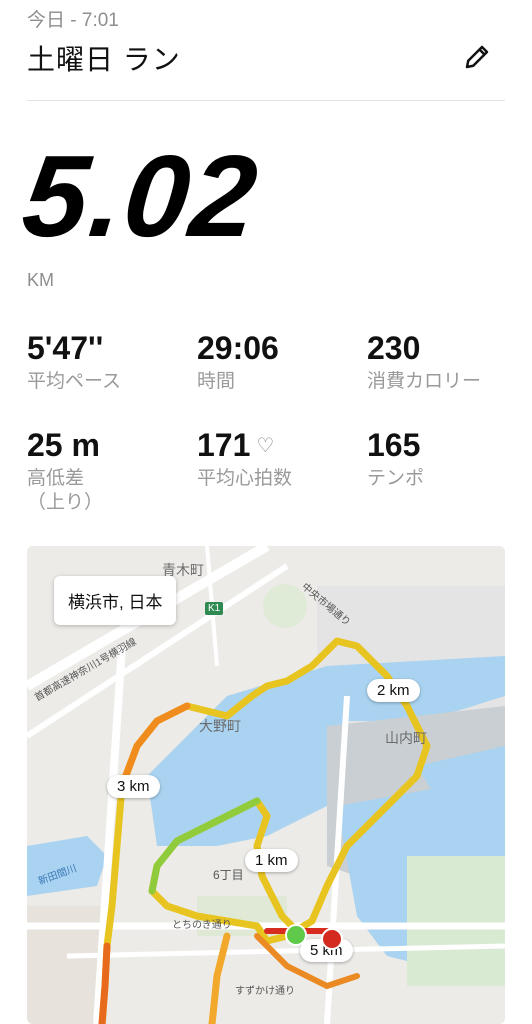 This screenshot has width=532, height=1024. What do you see at coordinates (296, 935) in the screenshot?
I see `start-marker` at bounding box center [296, 935].